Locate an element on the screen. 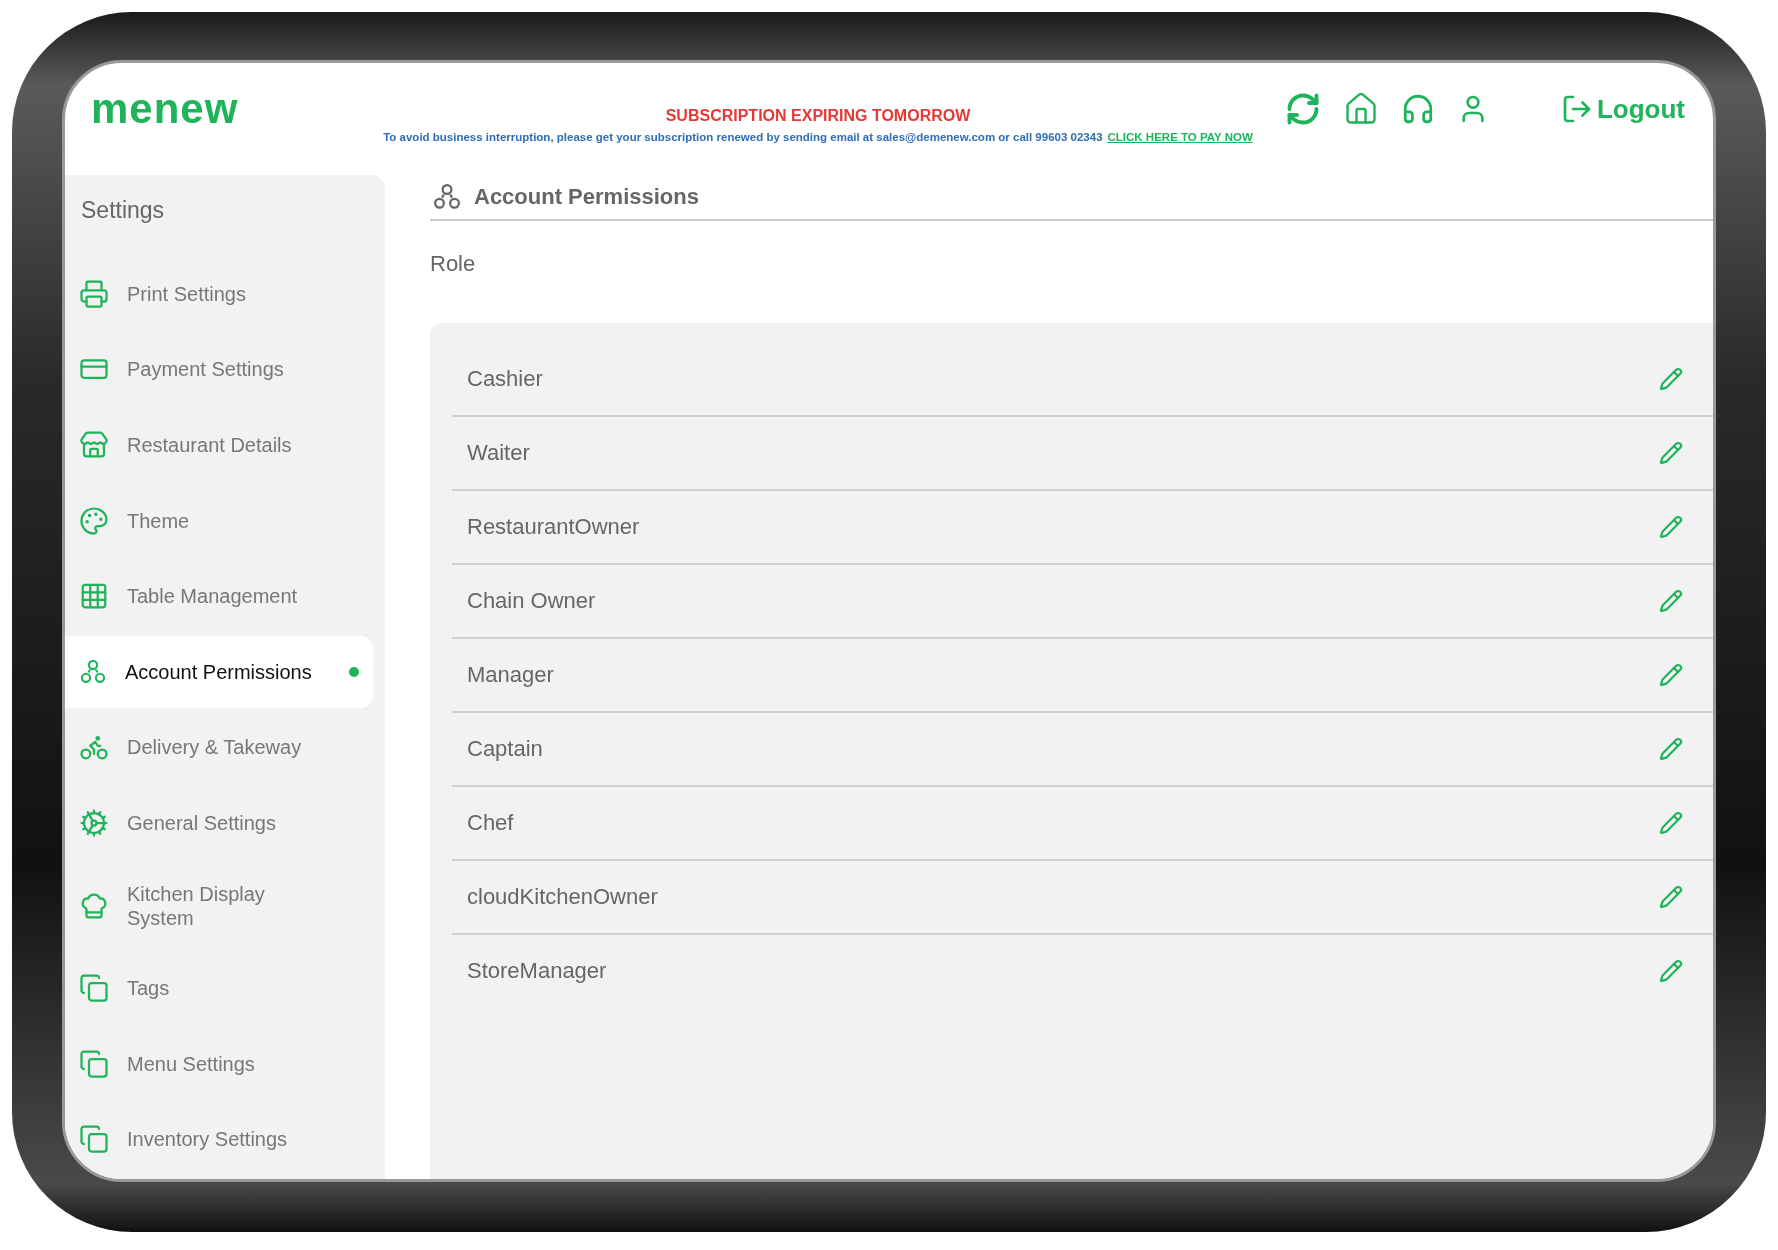  active-dot is located at coordinates (354, 671).